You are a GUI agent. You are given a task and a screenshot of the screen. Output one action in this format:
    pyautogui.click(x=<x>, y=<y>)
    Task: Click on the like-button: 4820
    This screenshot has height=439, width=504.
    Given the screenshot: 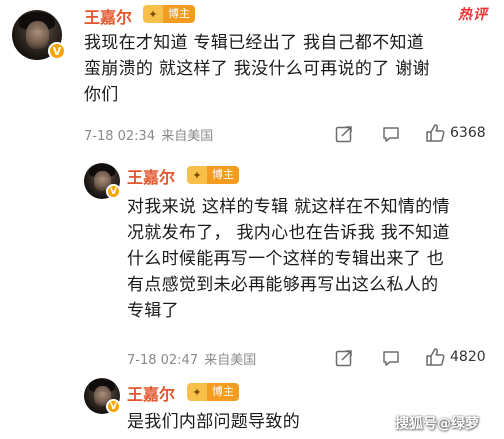 What is the action you would take?
    pyautogui.click(x=460, y=357)
    